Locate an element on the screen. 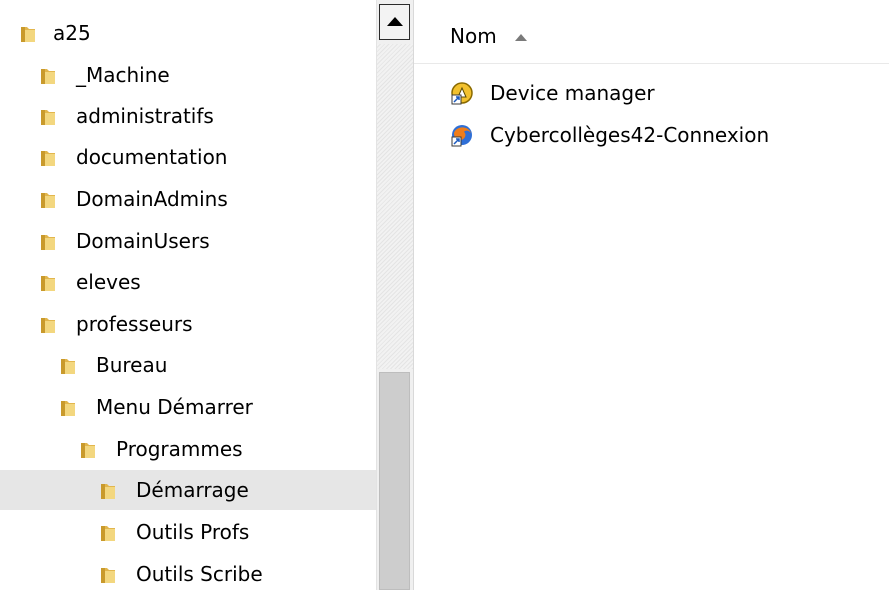  file-item-label: Device manager is located at coordinates (572, 93).